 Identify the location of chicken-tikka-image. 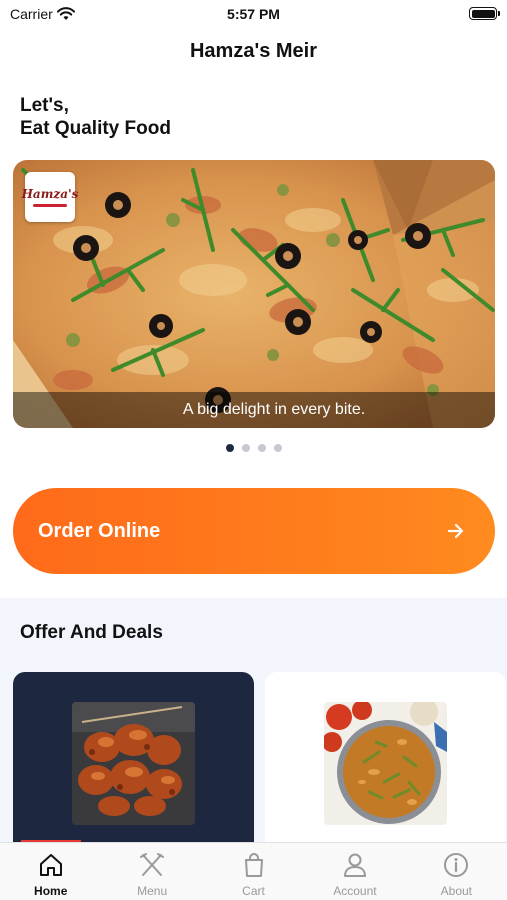
(133, 763).